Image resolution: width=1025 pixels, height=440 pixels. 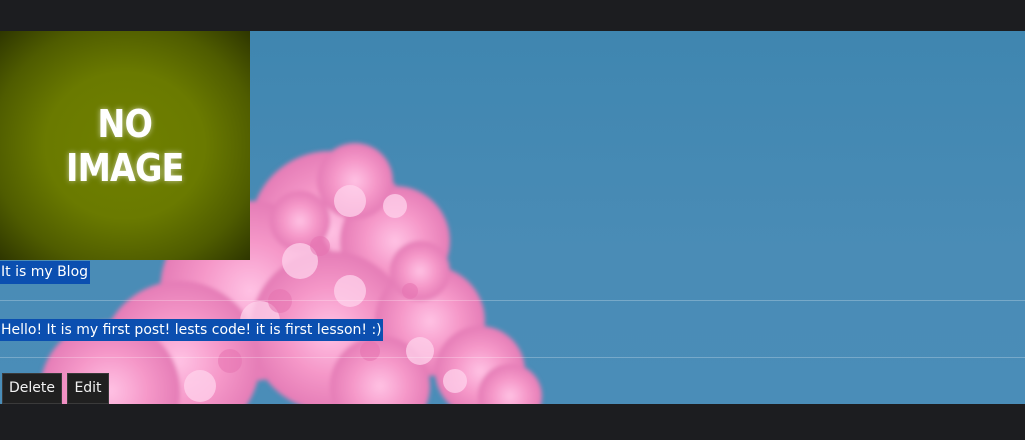 I want to click on top-bar, so click(x=512, y=15).